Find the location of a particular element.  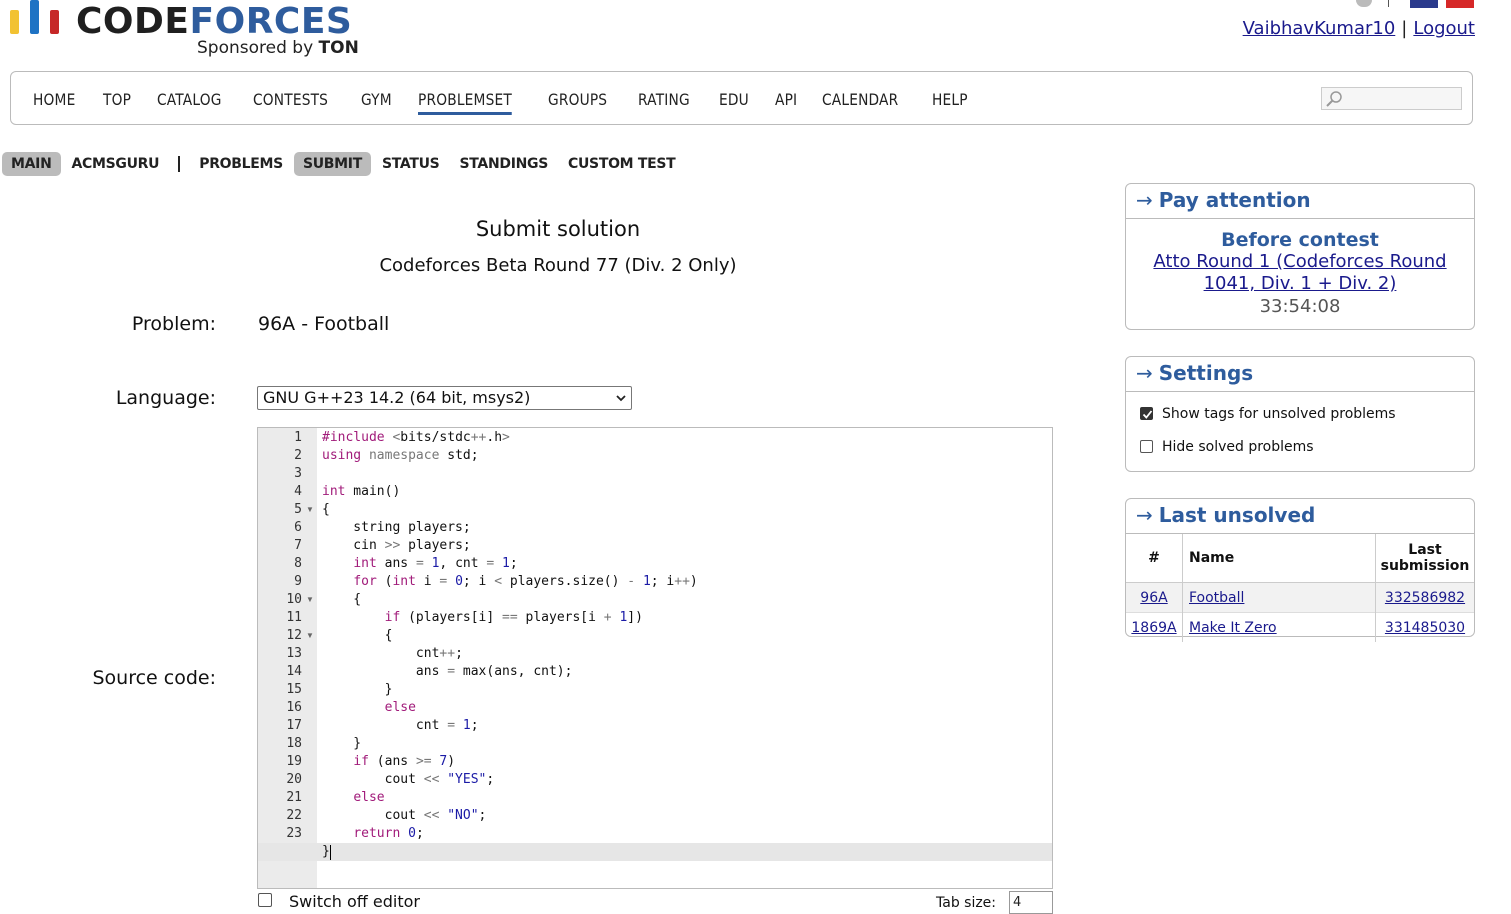

menu-item-gym: GYM is located at coordinates (376, 102).